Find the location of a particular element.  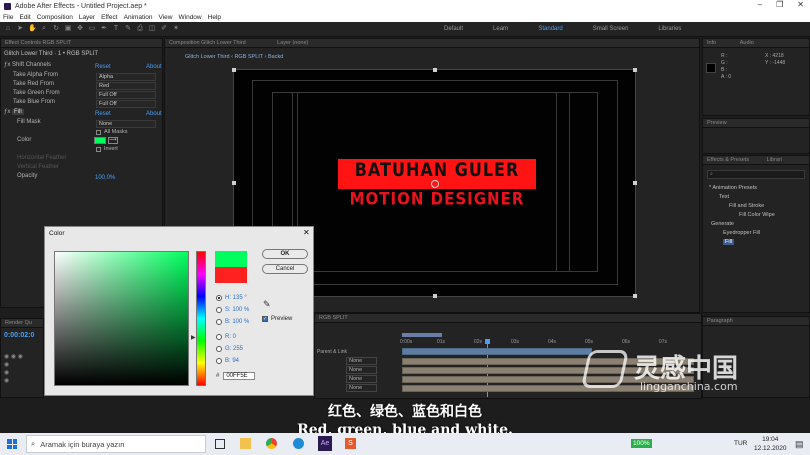

take-blue-dropdown: Full Off is located at coordinates (126, 104).